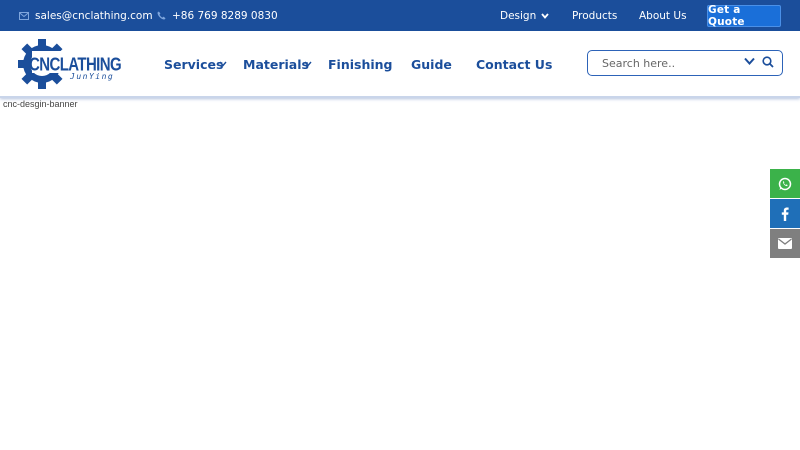  I want to click on nav-materials-label: Materials, so click(276, 64).